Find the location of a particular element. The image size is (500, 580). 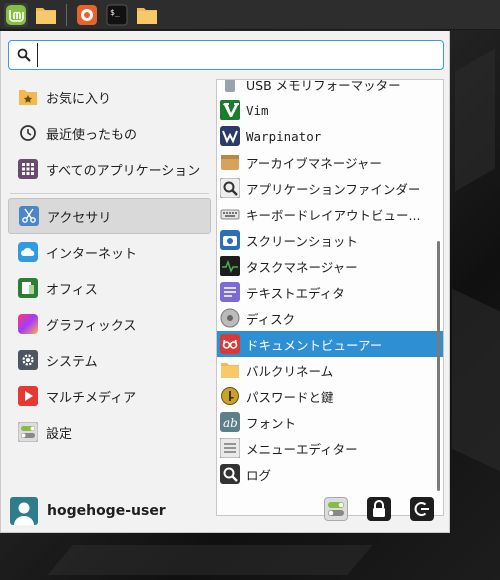

category-favorites: お気に入り is located at coordinates (109, 97).